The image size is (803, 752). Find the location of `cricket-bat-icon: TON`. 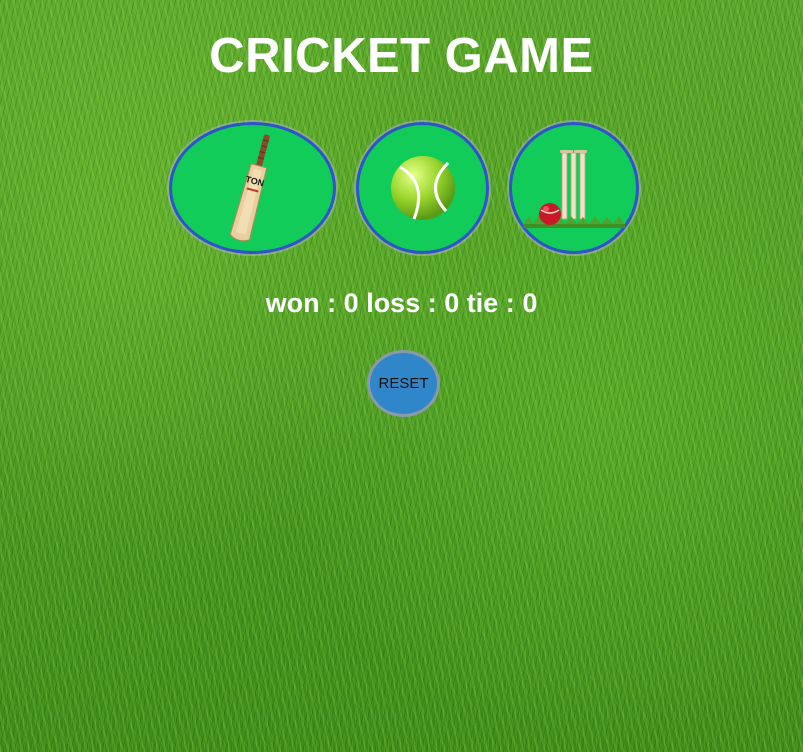

cricket-bat-icon: TON is located at coordinates (249, 188).